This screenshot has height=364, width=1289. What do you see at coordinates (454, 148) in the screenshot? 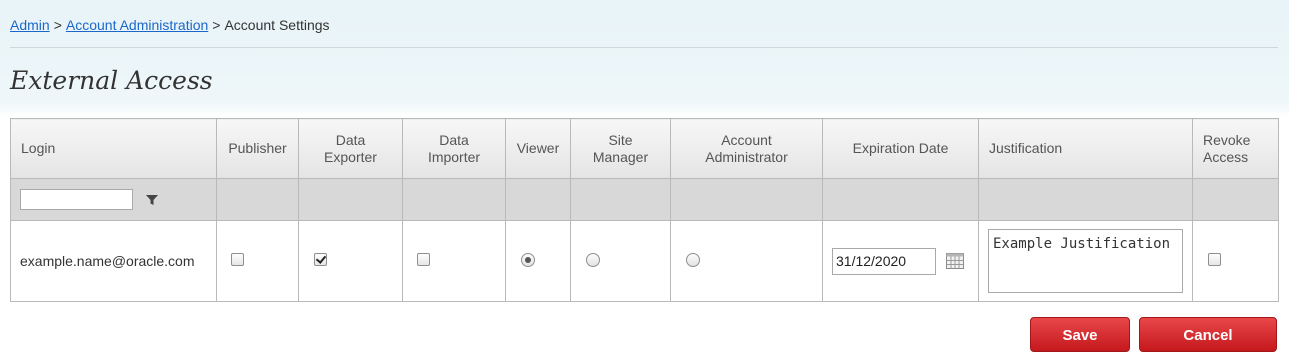
I see `column-header-data-importer: Data Importer` at bounding box center [454, 148].